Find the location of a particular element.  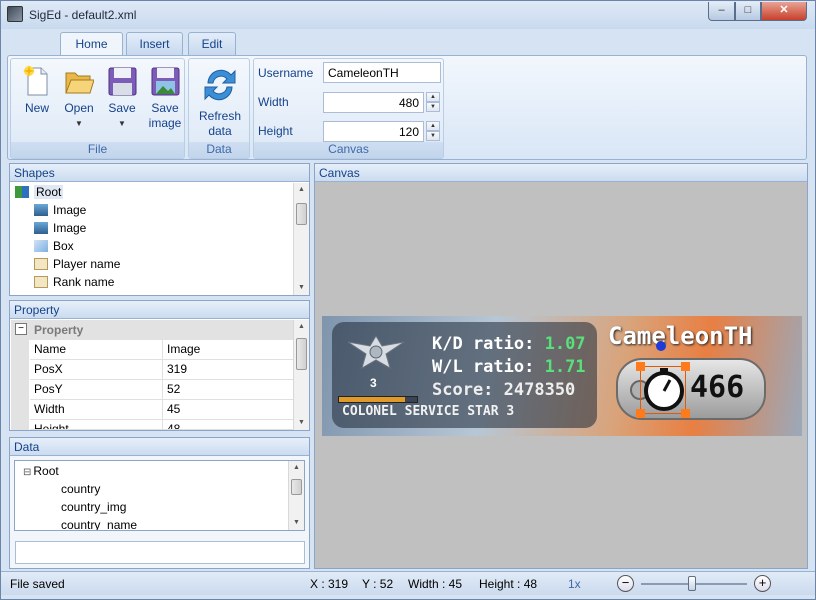

tree-root-label: Root is located at coordinates (46, 471).